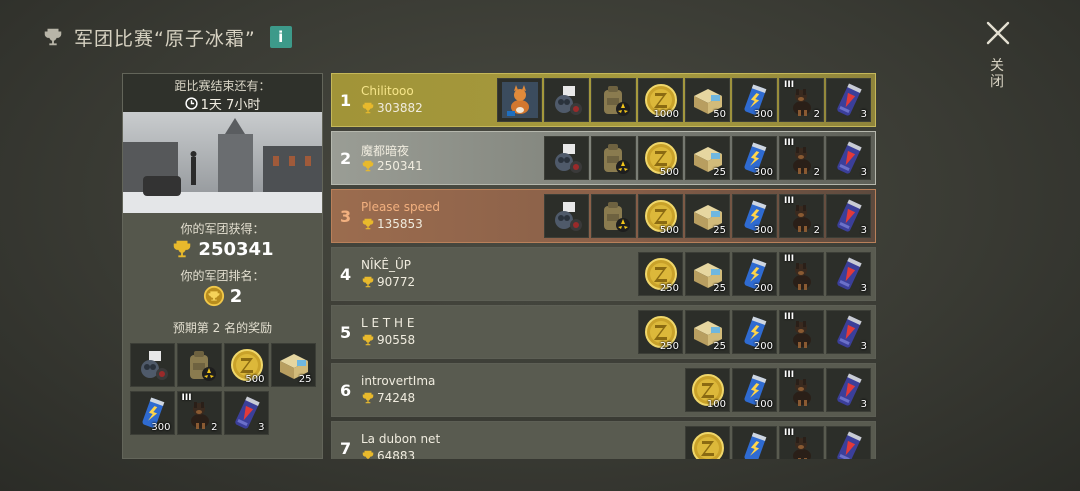 The image size is (1080, 491). Describe the element at coordinates (222, 328) in the screenshot. I see `expected-reward-label: 预期第 2 名的奖励` at that location.